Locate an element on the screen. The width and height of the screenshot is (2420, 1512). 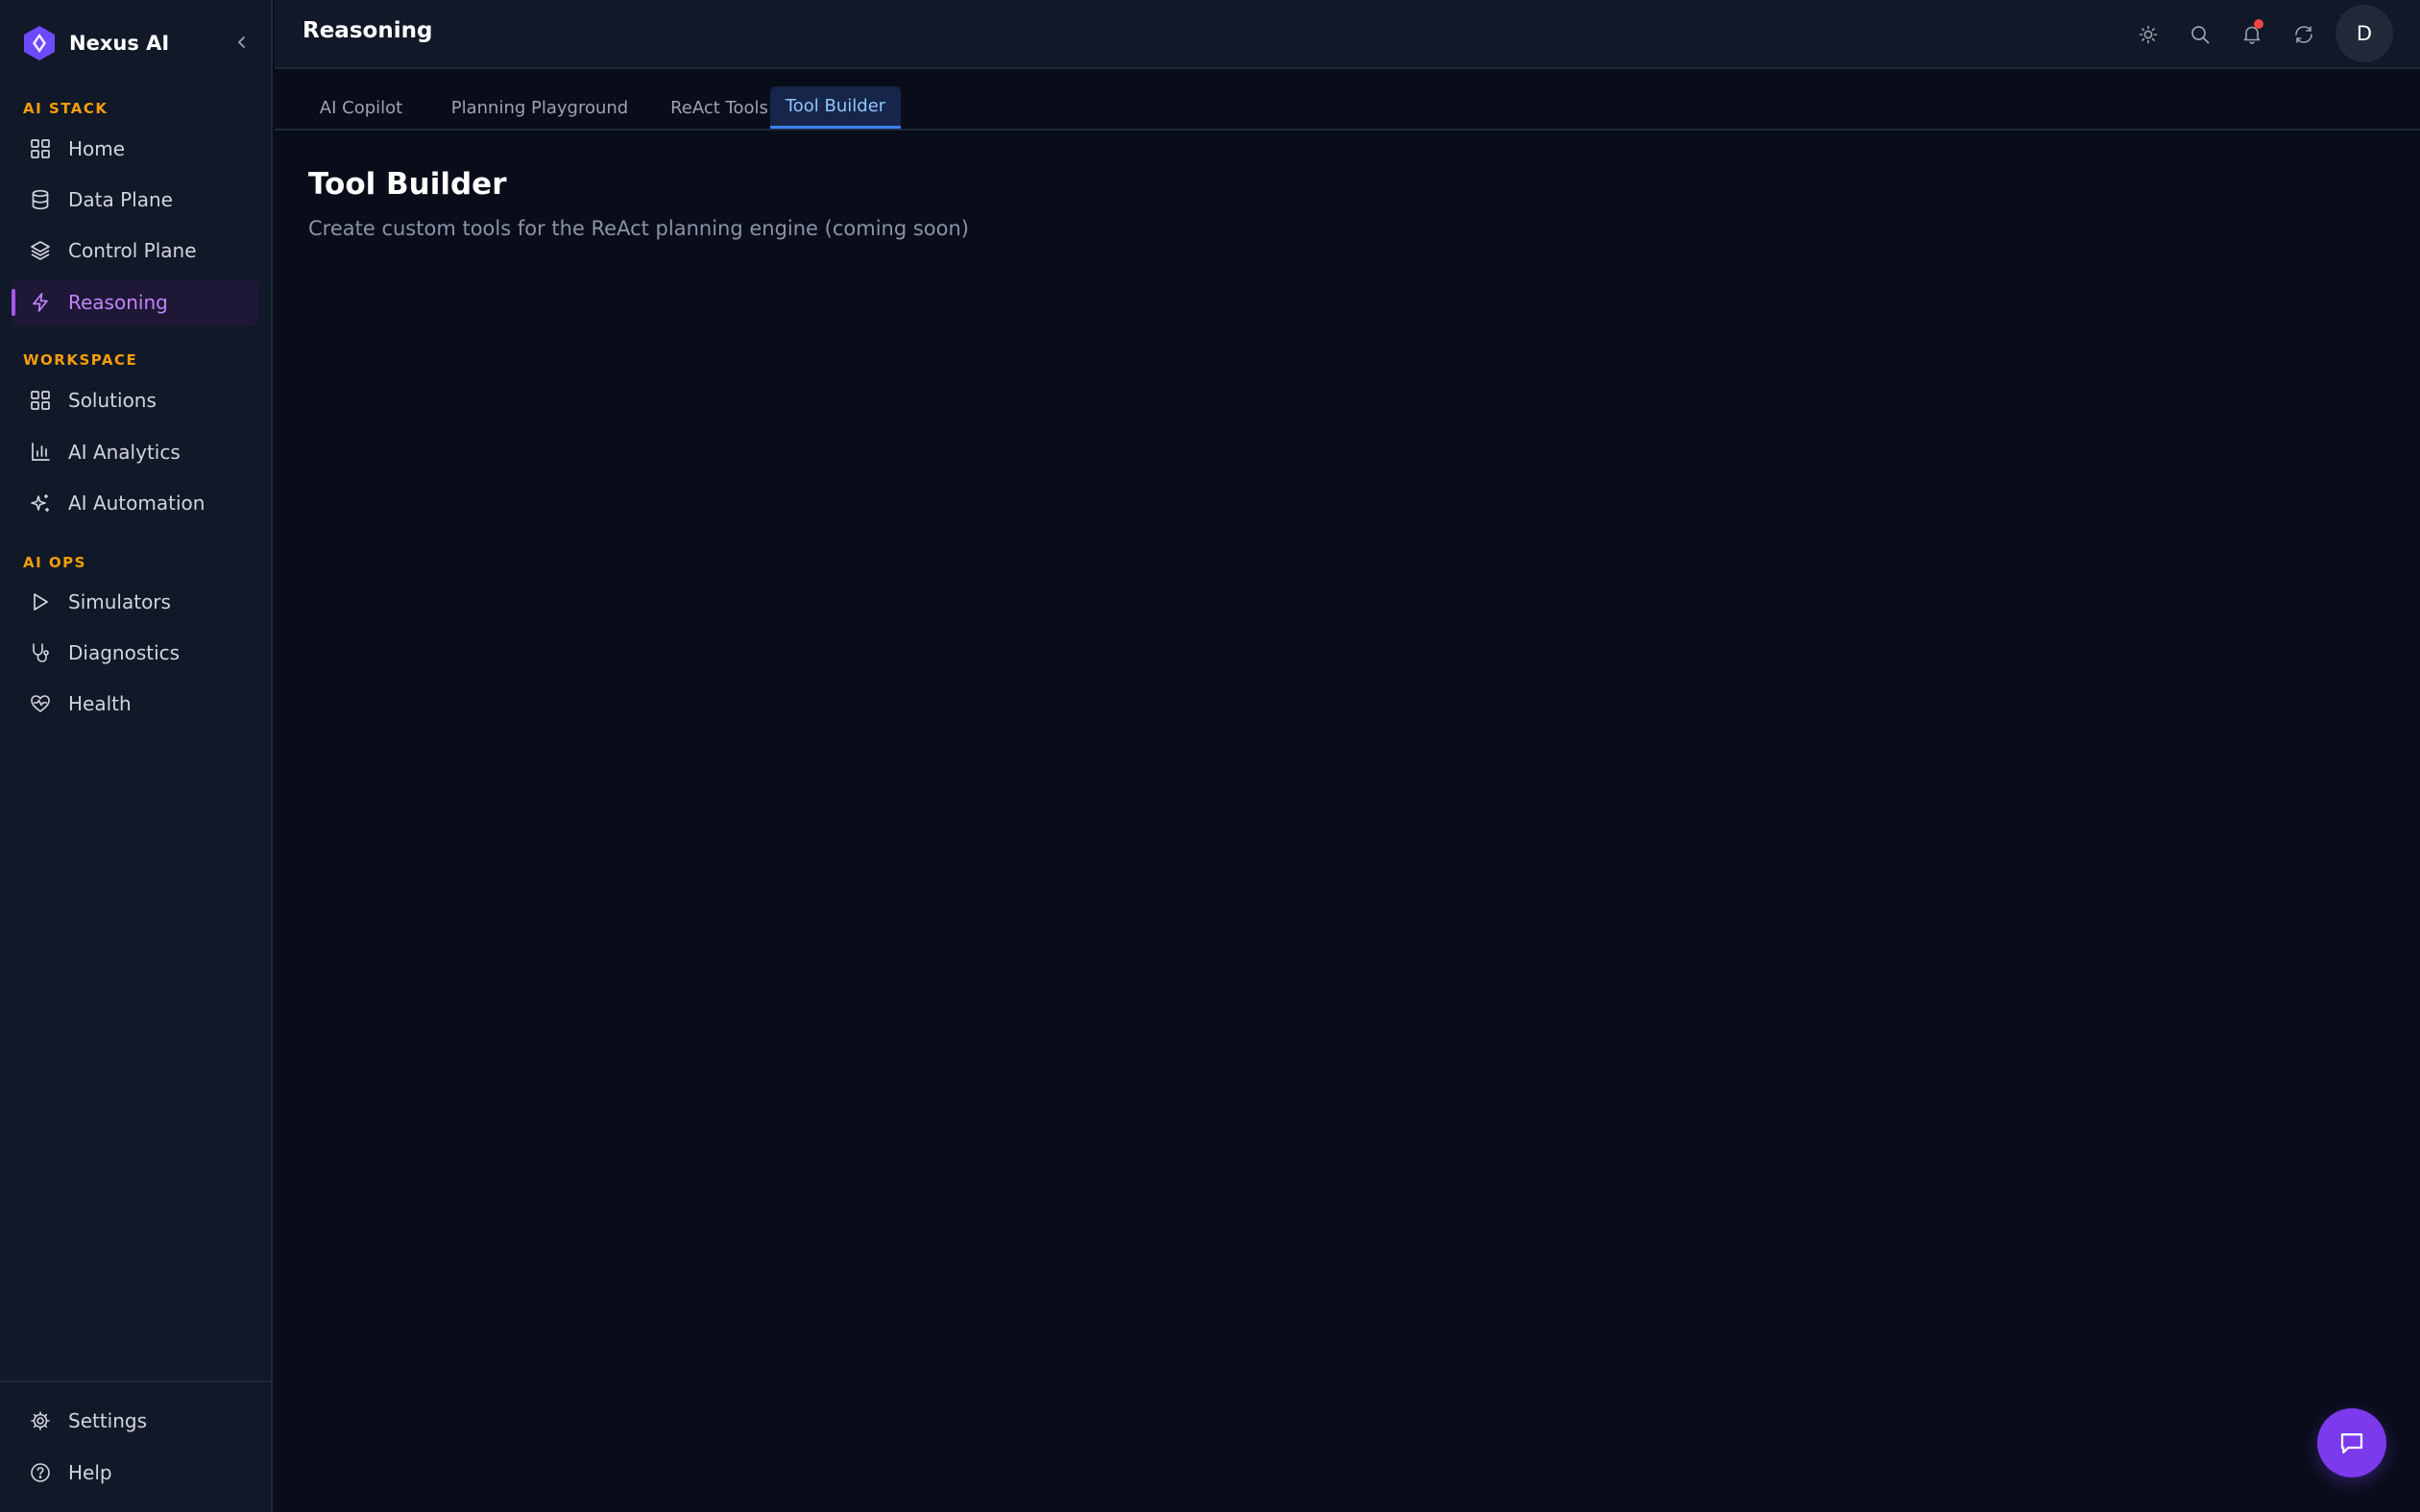
sidebar-item-label: AI Automation is located at coordinates (137, 504).